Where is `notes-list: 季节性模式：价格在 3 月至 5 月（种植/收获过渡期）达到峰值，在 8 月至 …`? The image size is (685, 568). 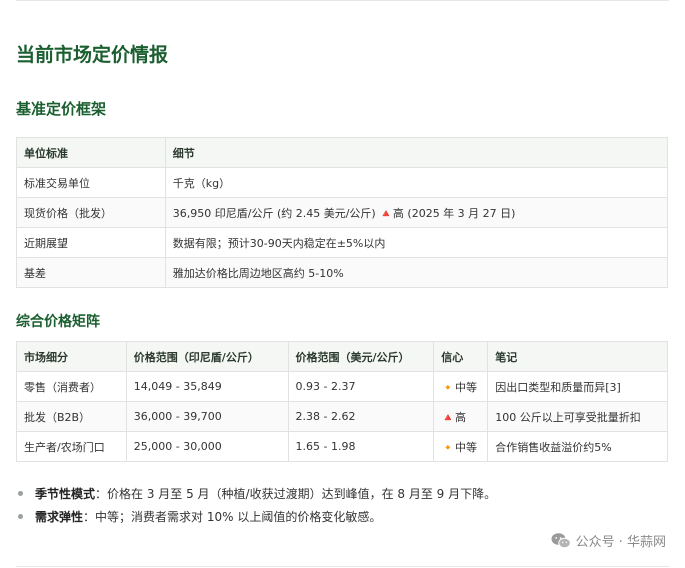
notes-list: 季节性模式：价格在 3 月至 5 月（种植/收获过渡期）达到峰值，在 8 月至 … is located at coordinates (257, 507).